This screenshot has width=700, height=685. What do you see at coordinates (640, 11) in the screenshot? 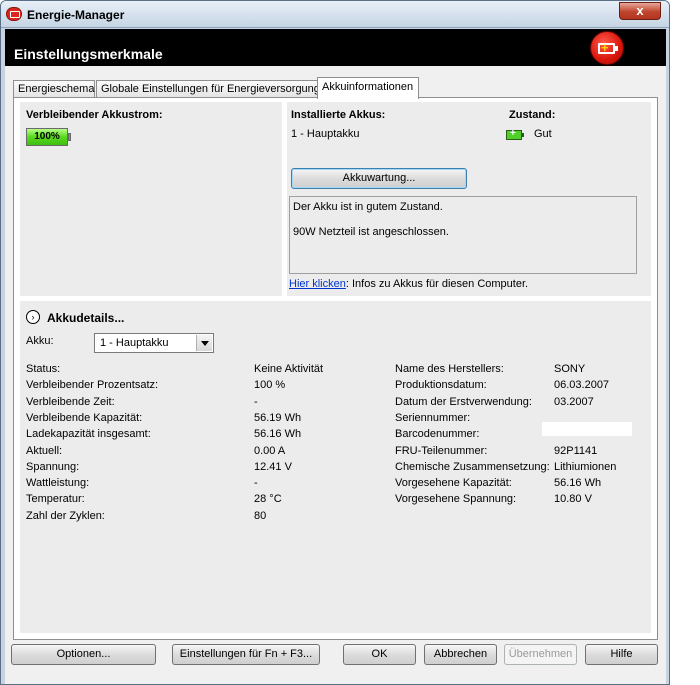
I see `close-button: x` at bounding box center [640, 11].